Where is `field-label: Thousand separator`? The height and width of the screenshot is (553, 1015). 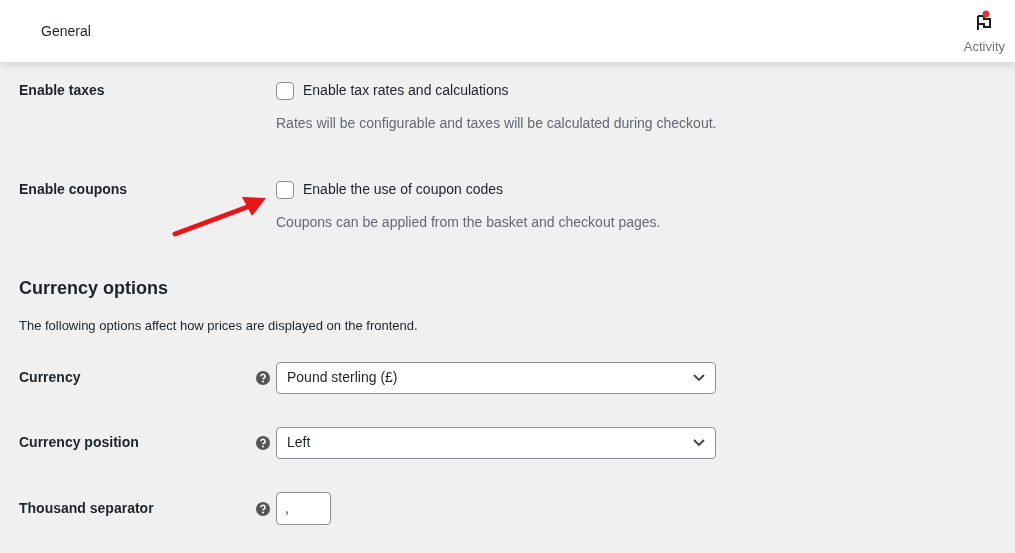
field-label: Thousand separator is located at coordinates (87, 508).